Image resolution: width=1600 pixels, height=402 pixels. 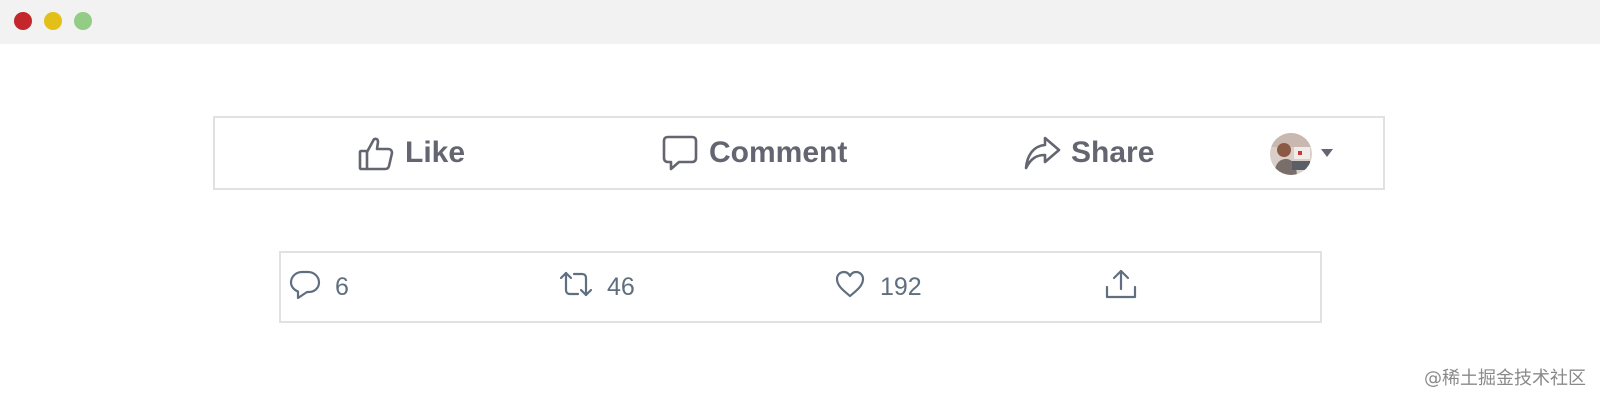 What do you see at coordinates (800, 287) in the screenshot?
I see `twitter-action-bar: 6 46 192` at bounding box center [800, 287].